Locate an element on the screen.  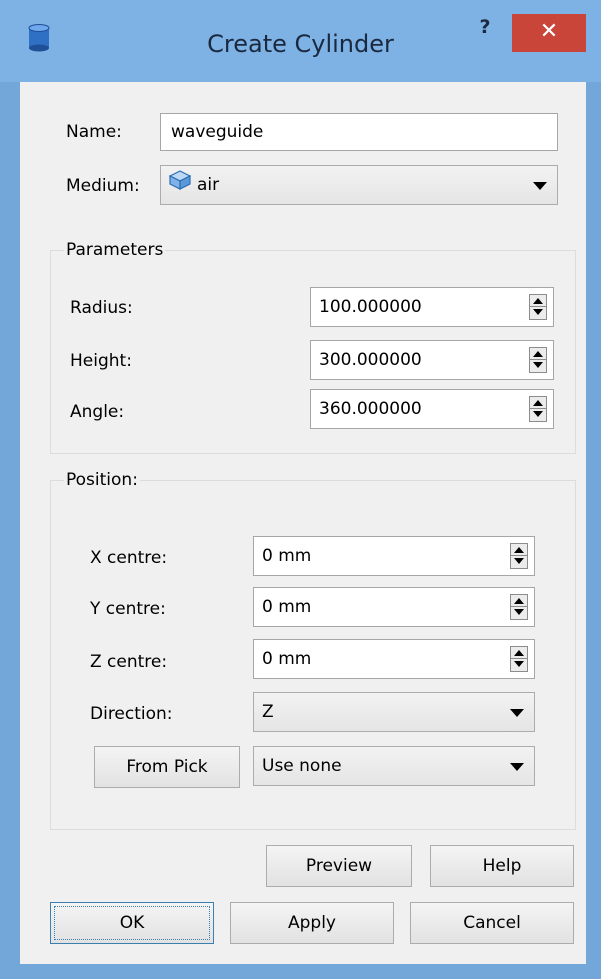
angle-spinbox: 360.000000 is located at coordinates (432, 409).